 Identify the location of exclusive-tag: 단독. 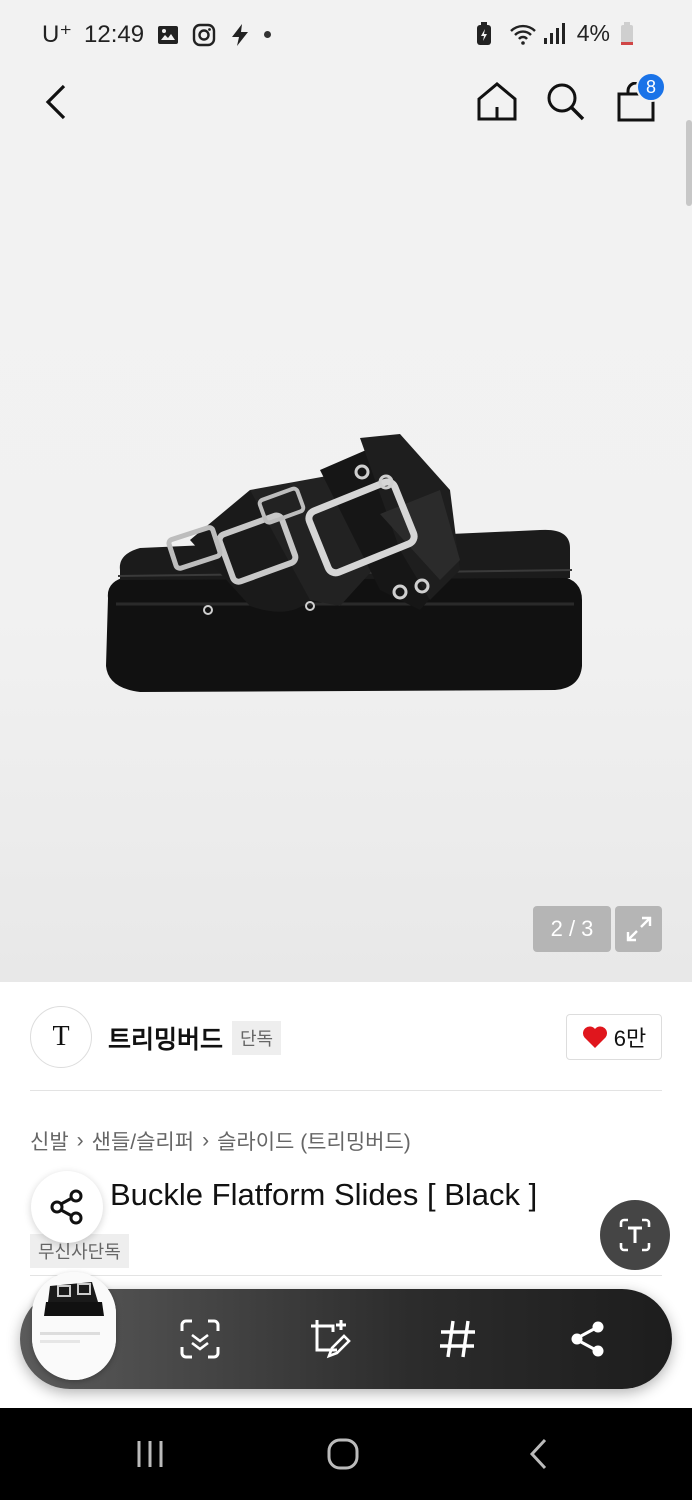
(257, 1038).